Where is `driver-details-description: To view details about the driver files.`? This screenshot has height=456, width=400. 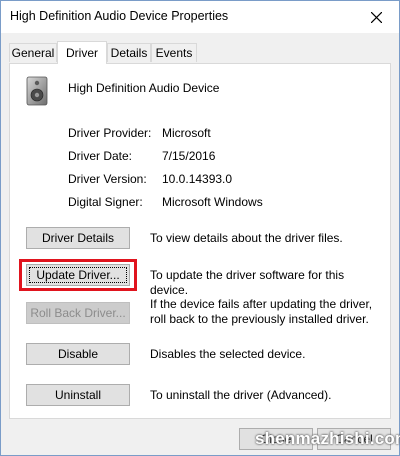 driver-details-description: To view details about the driver files. is located at coordinates (246, 238).